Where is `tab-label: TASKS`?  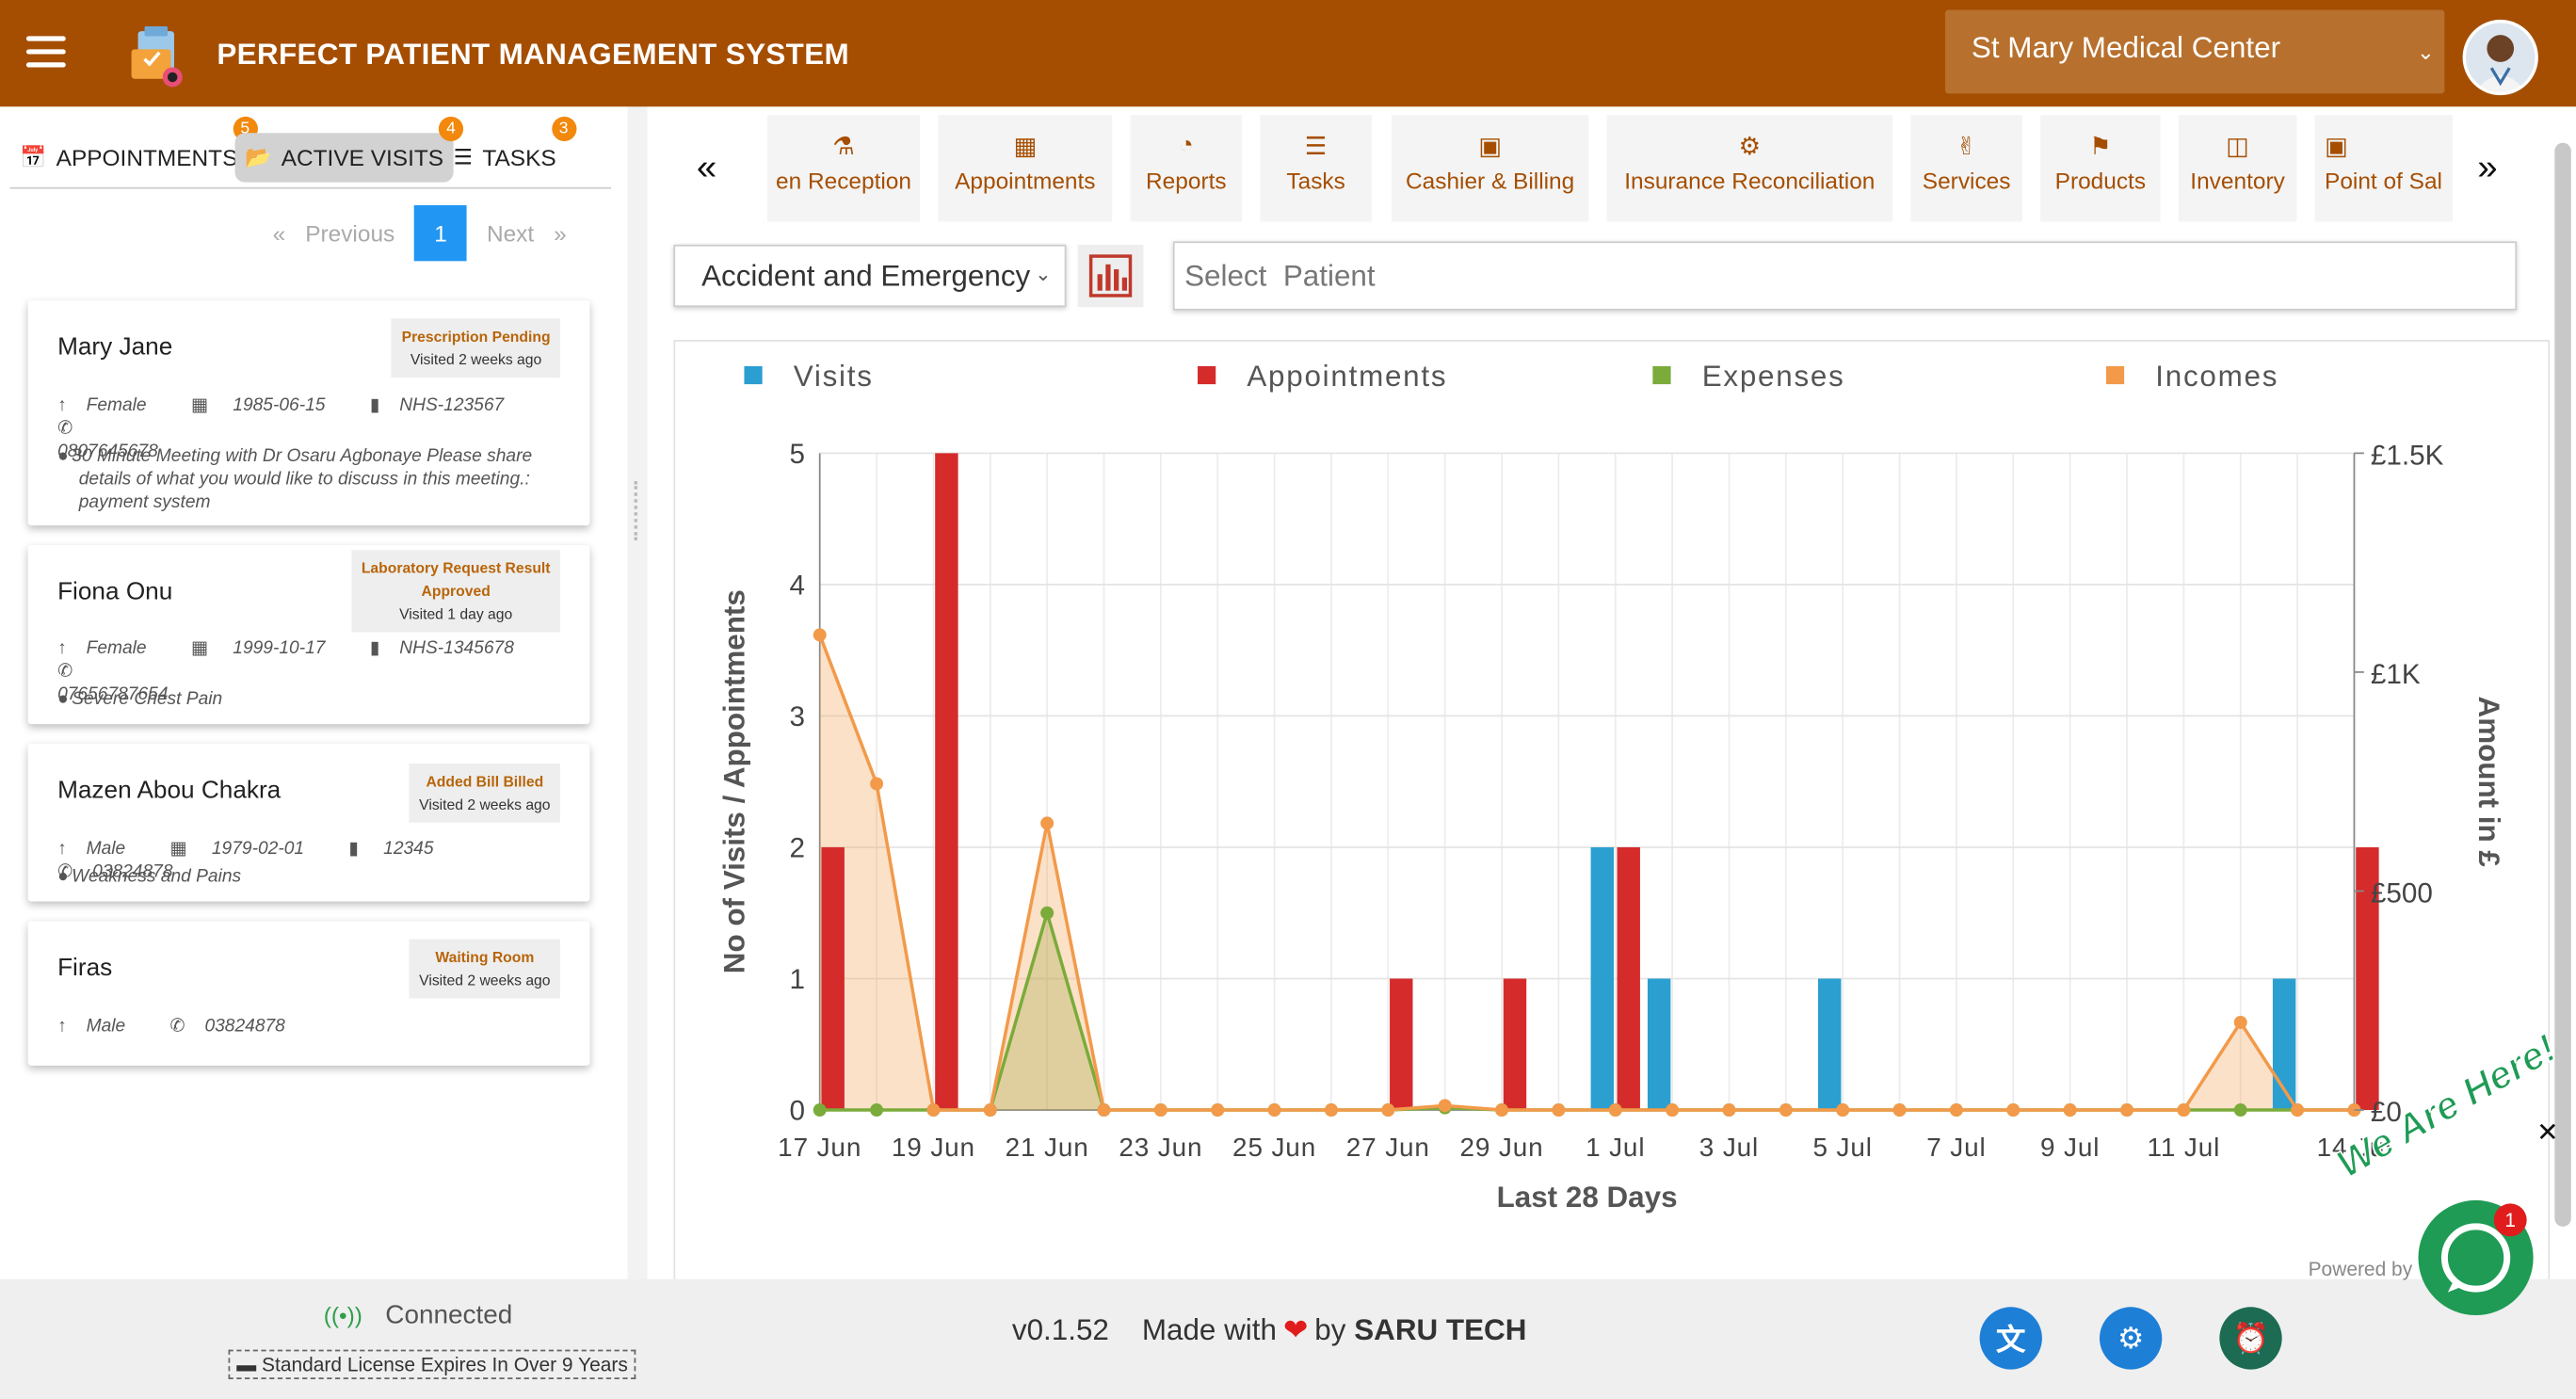 tab-label: TASKS is located at coordinates (519, 157).